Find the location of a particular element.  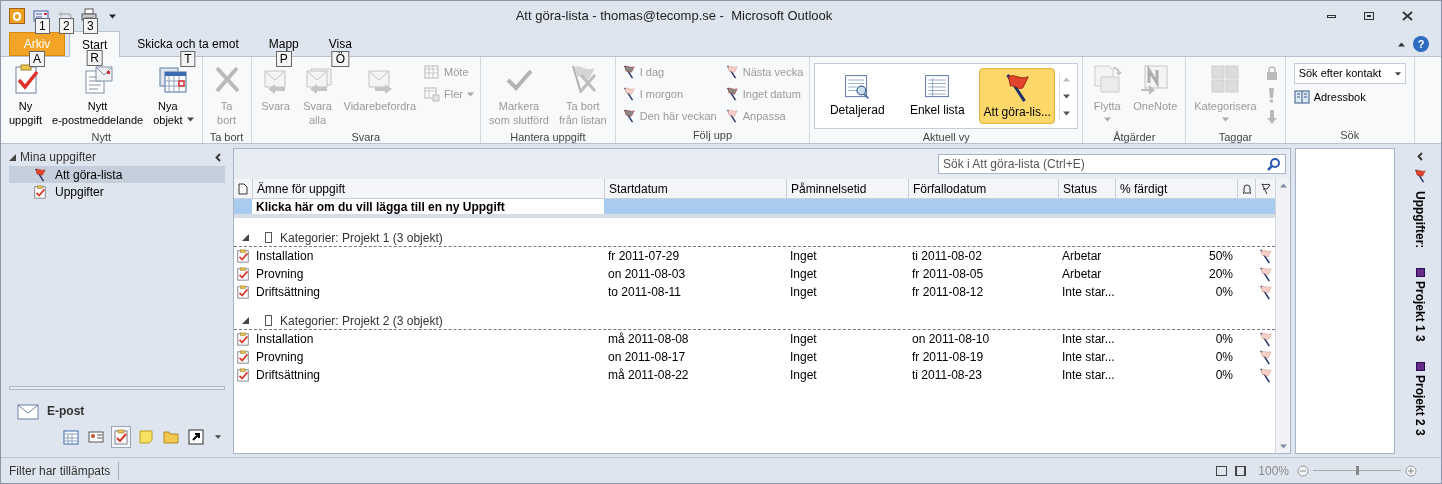

zoom-slider is located at coordinates (1357, 470).